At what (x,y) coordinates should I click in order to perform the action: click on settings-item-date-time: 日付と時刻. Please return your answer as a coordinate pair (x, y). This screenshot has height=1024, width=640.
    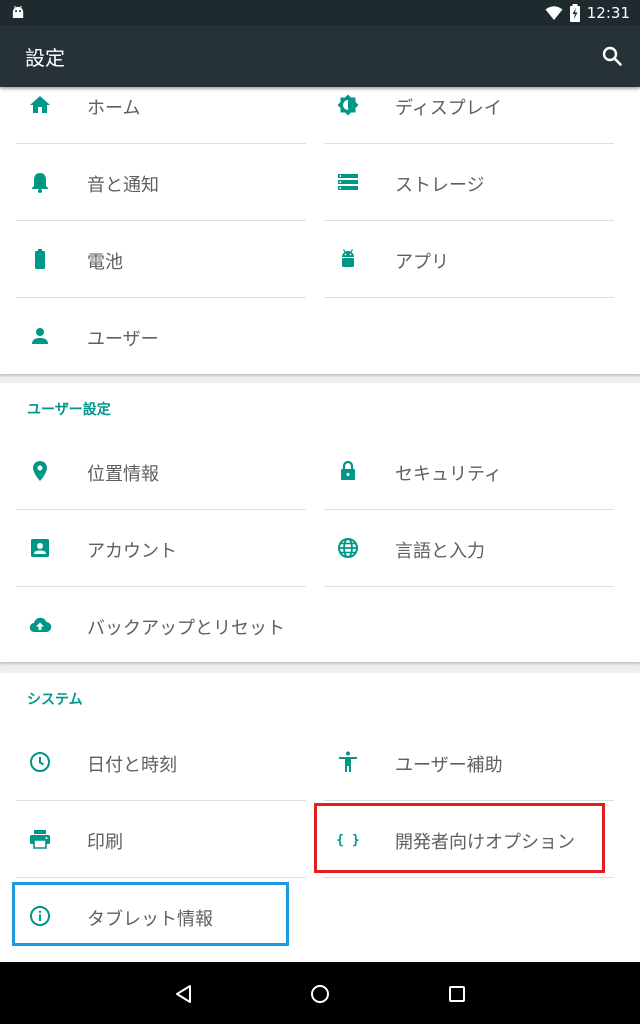
    Looking at the image, I should click on (161, 762).